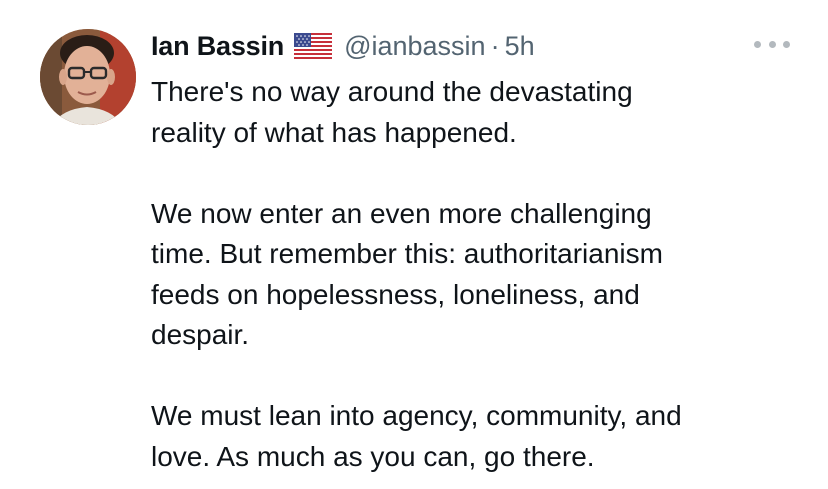 Image resolution: width=828 pixels, height=489 pixels. What do you see at coordinates (373, 456) in the screenshot?
I see `text-line: love. As much as you can, go there.` at bounding box center [373, 456].